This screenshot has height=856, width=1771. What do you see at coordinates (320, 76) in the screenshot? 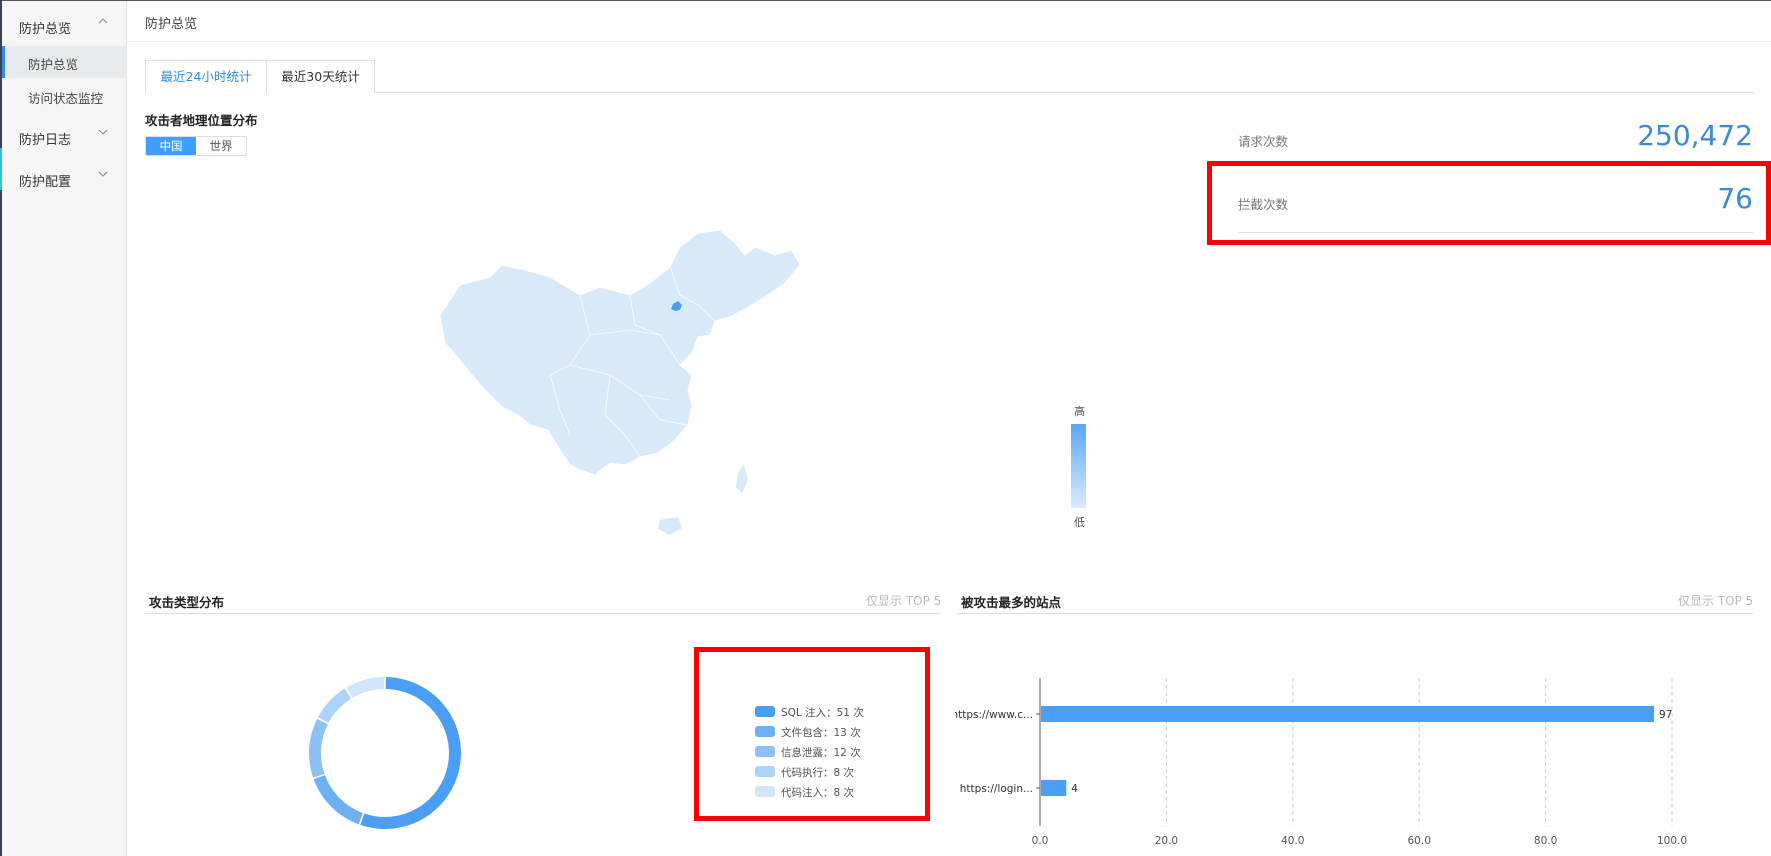
I see `tab-last-30d: 最近30天统计` at bounding box center [320, 76].